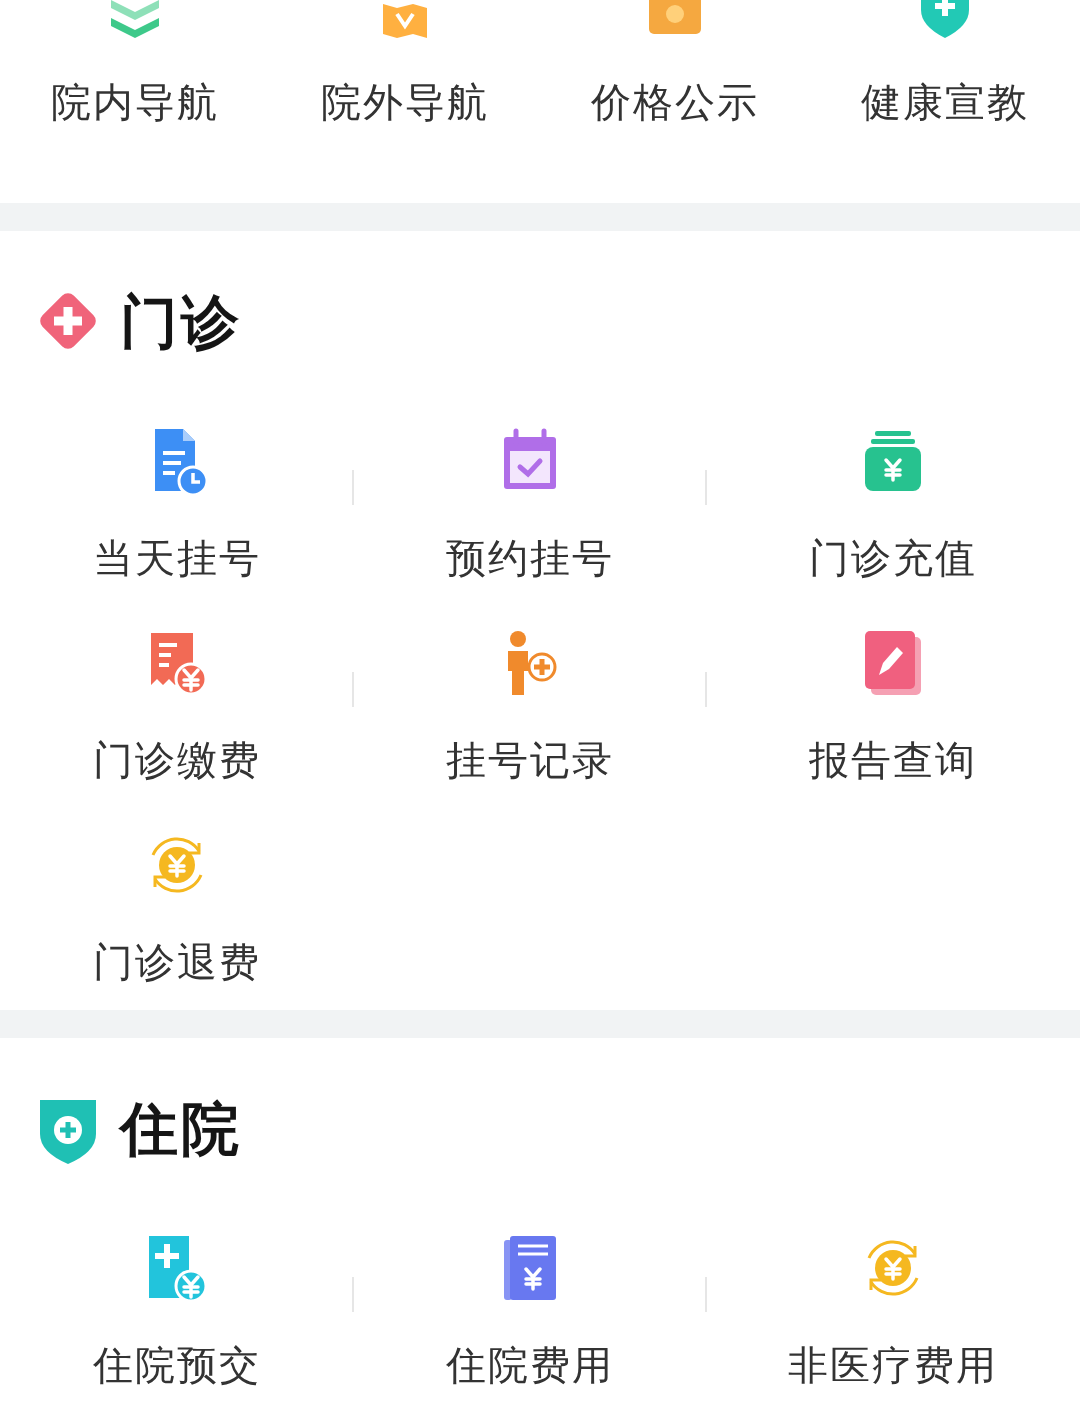  Describe the element at coordinates (135, 102) in the screenshot. I see `quick-link: 院内导航` at that location.